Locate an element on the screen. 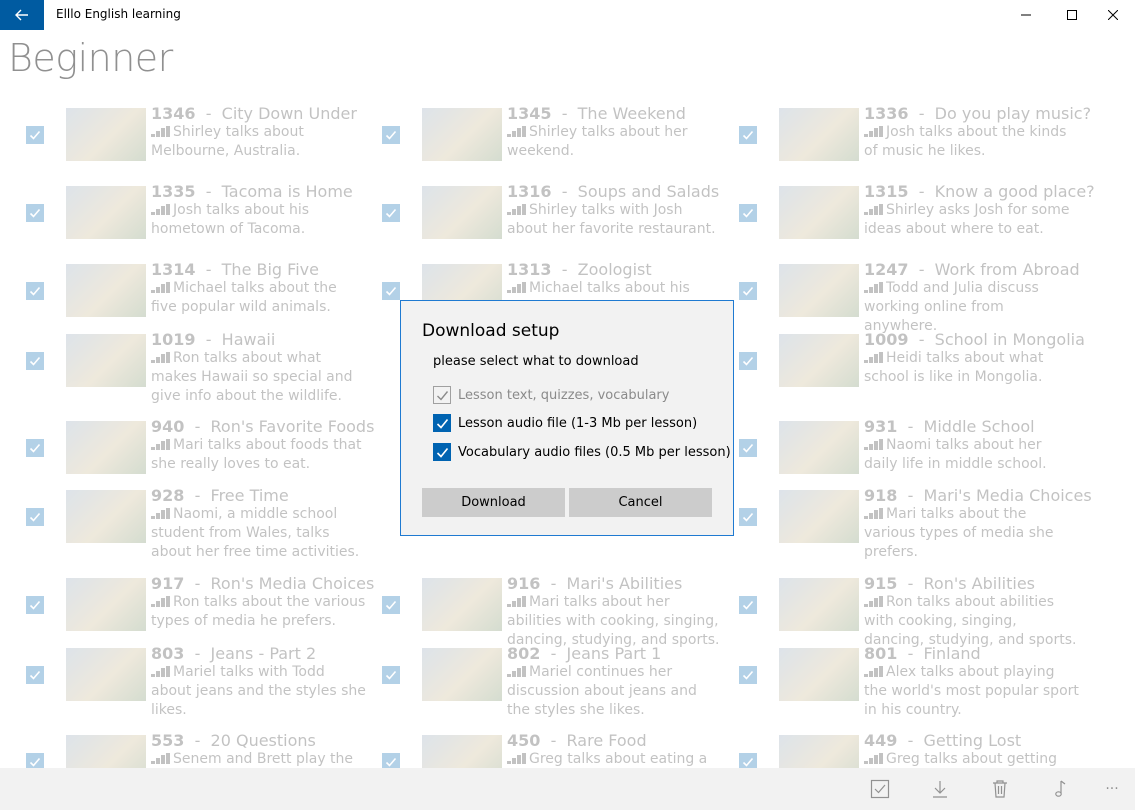 The height and width of the screenshot is (810, 1135). checkbox-disabled is located at coordinates (442, 395).